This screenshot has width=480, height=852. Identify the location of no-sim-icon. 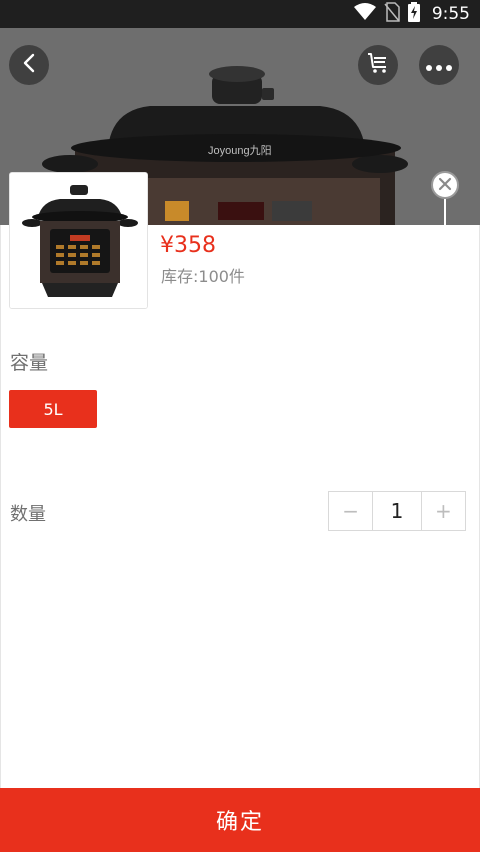
(392, 14).